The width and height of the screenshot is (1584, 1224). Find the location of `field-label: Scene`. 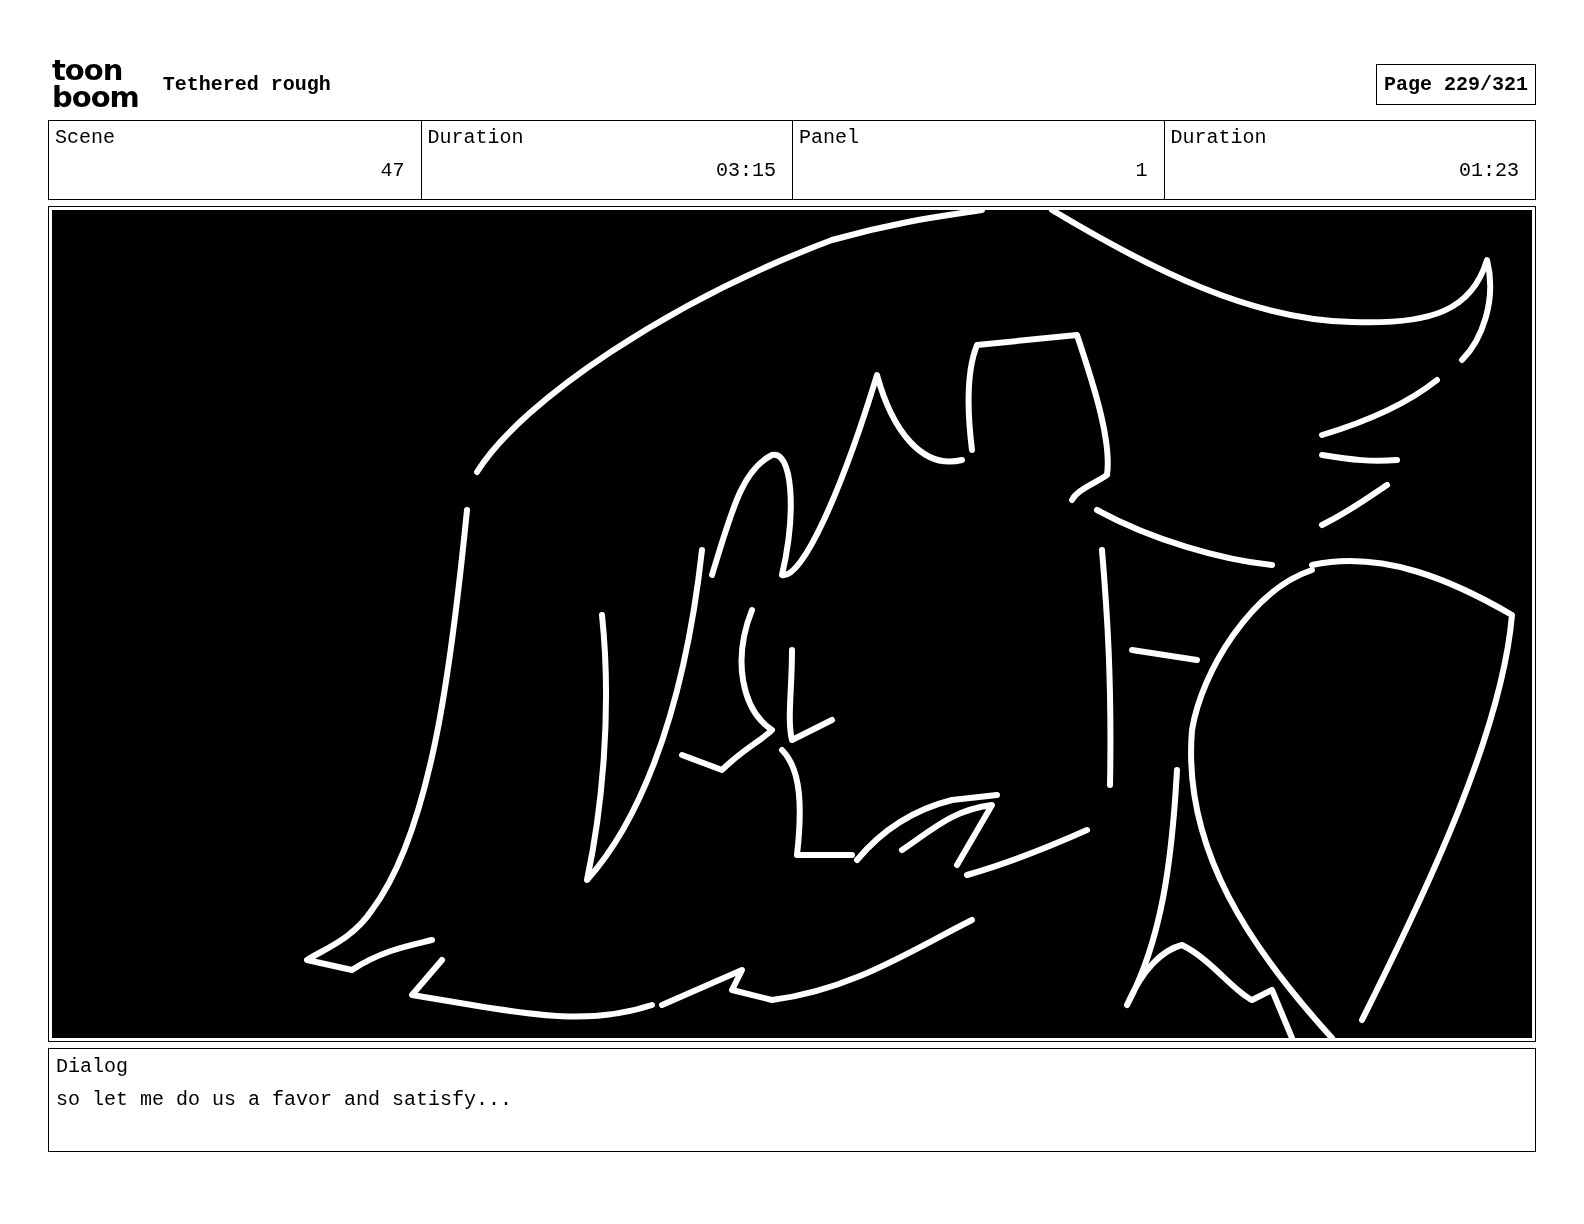

field-label: Scene is located at coordinates (85, 137).